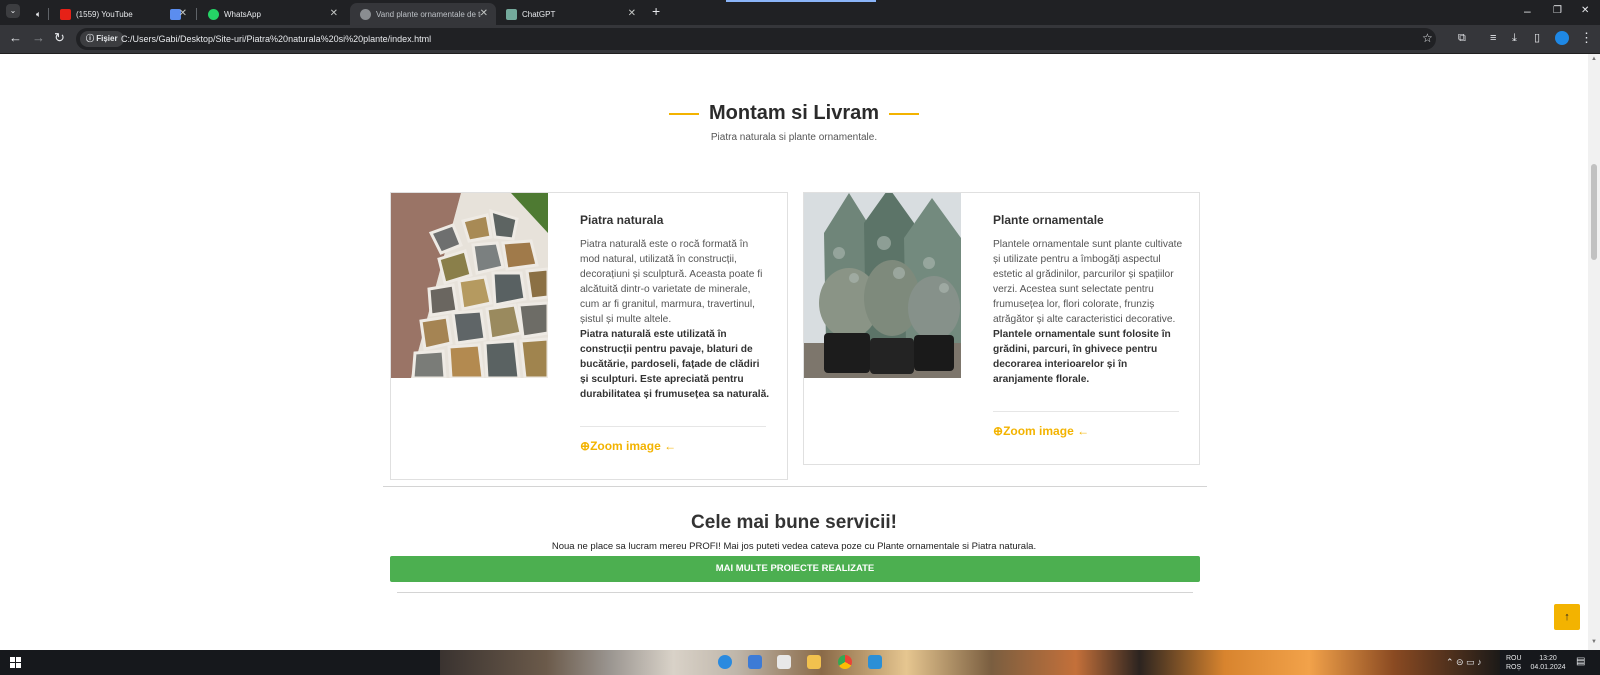 This screenshot has width=1600, height=675. Describe the element at coordinates (213, 14) in the screenshot. I see `whatsapp-icon` at that location.